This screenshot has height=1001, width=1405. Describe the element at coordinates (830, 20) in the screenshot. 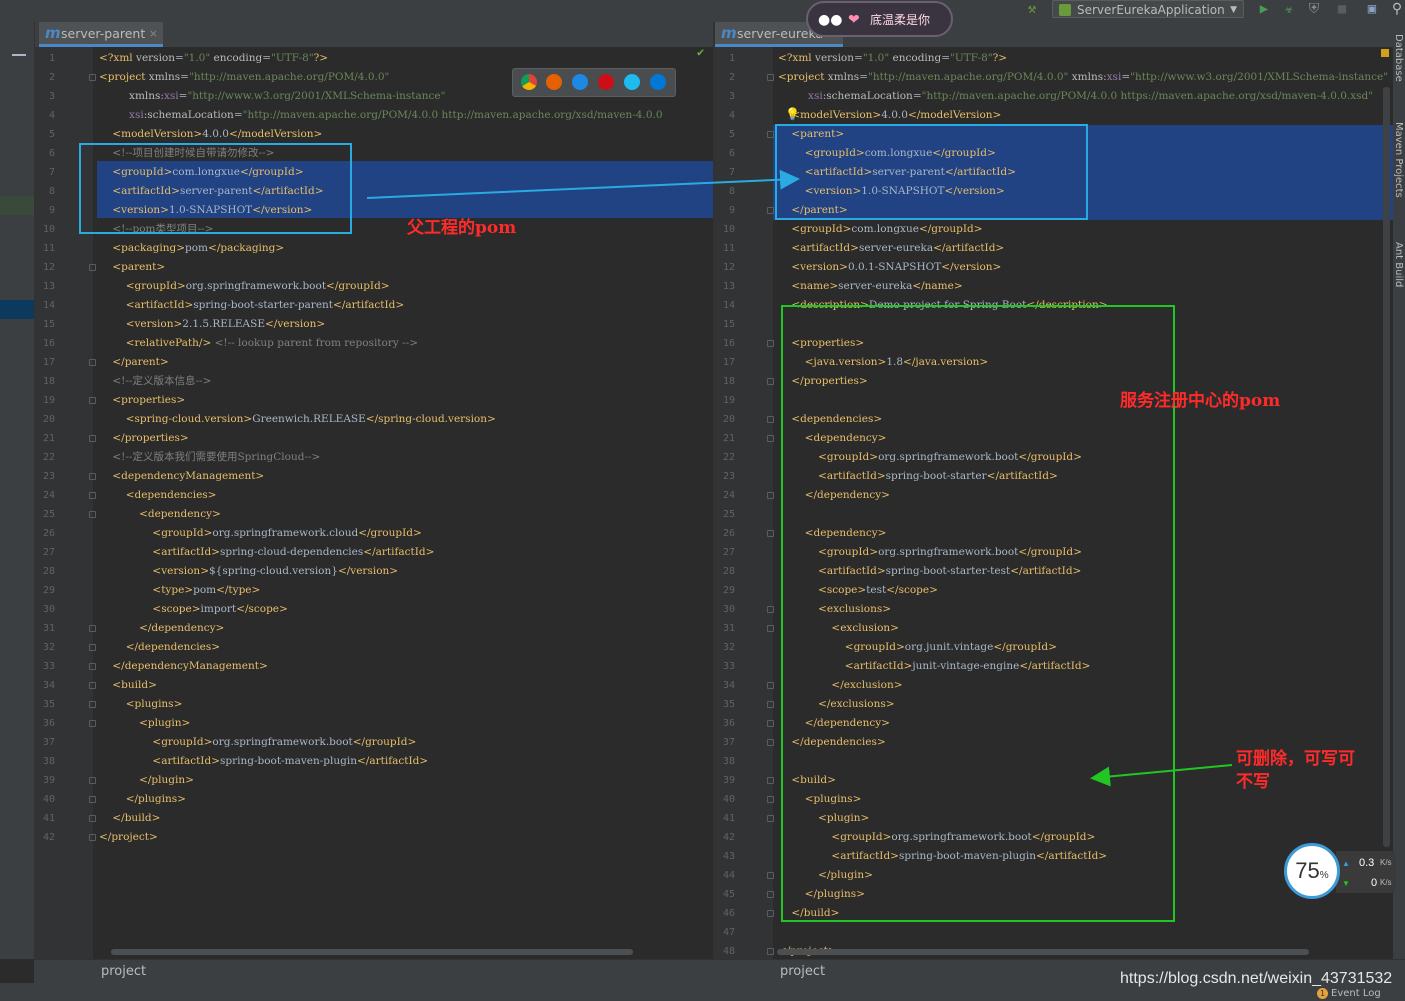

I see `mickey-icon: ●●` at that location.